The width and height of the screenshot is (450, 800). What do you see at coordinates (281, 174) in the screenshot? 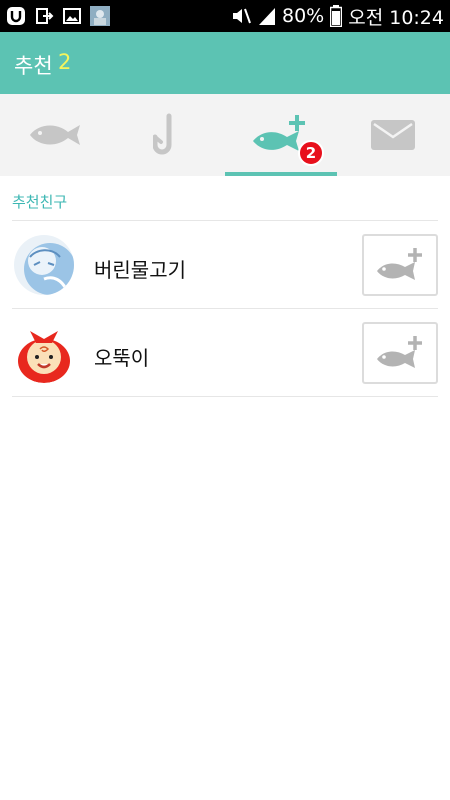
I see `active-tab-indicator` at bounding box center [281, 174].